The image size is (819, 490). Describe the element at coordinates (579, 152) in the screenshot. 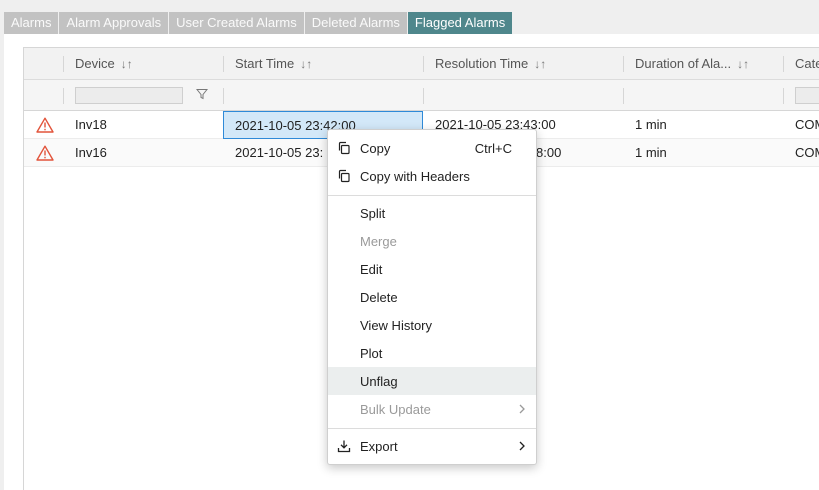

I see `resolution-time-cell: 8:00` at that location.